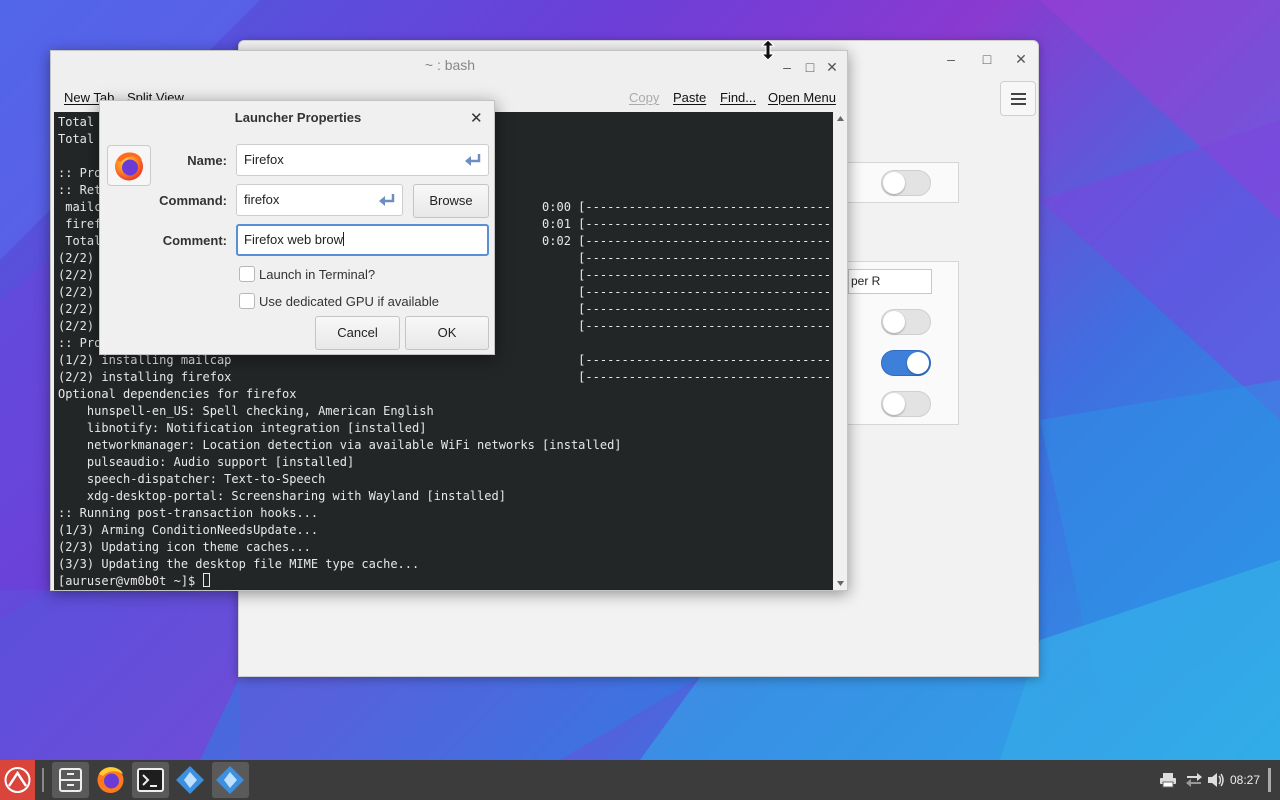 This screenshot has width=1280, height=800. I want to click on command-field: firefox, so click(319, 200).